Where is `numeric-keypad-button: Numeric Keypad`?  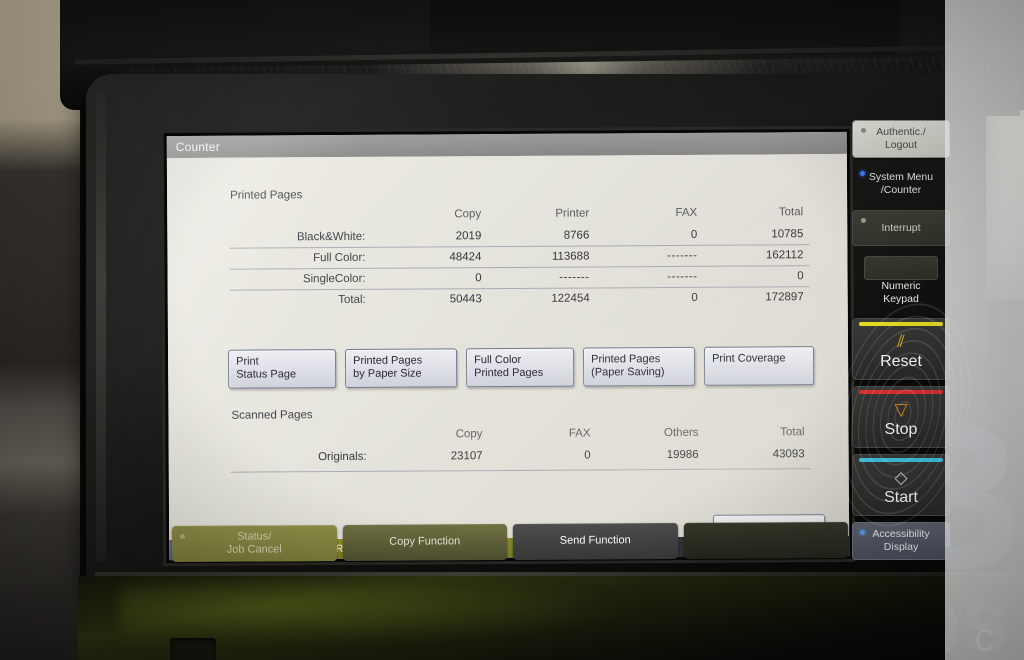 numeric-keypad-button: Numeric Keypad is located at coordinates (901, 282).